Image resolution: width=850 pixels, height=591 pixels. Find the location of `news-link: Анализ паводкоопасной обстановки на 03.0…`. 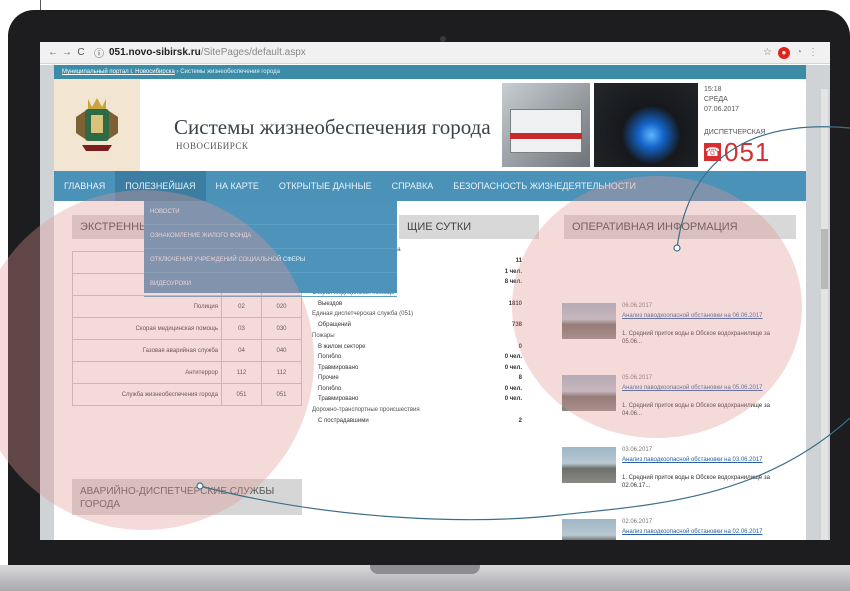

news-link: Анализ паводкоопасной обстановки на 03.0… is located at coordinates (705, 460).